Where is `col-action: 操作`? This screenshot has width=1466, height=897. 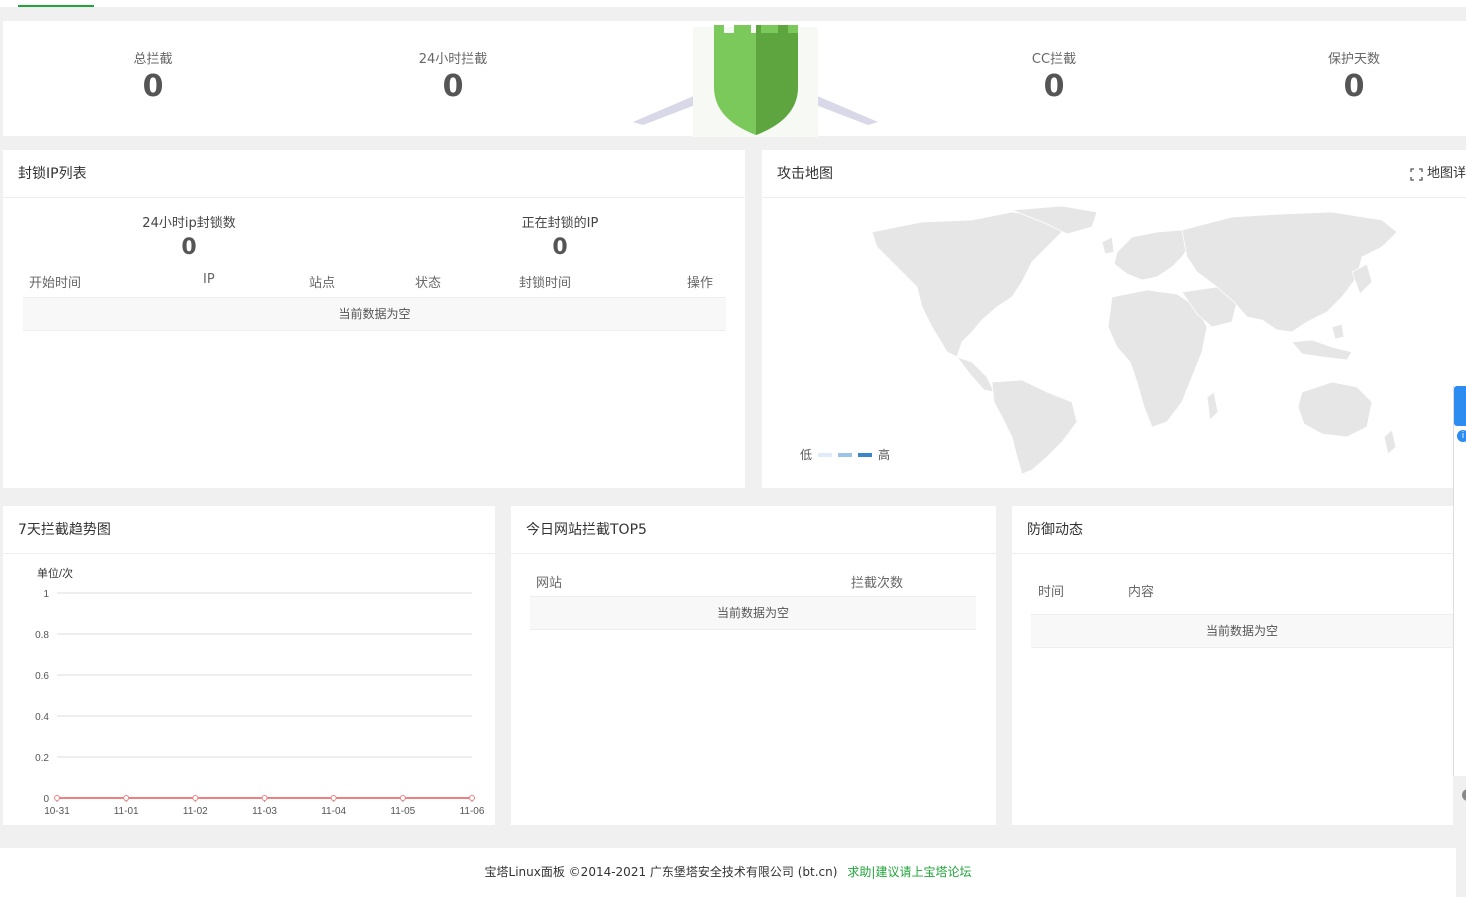 col-action: 操作 is located at coordinates (700, 283).